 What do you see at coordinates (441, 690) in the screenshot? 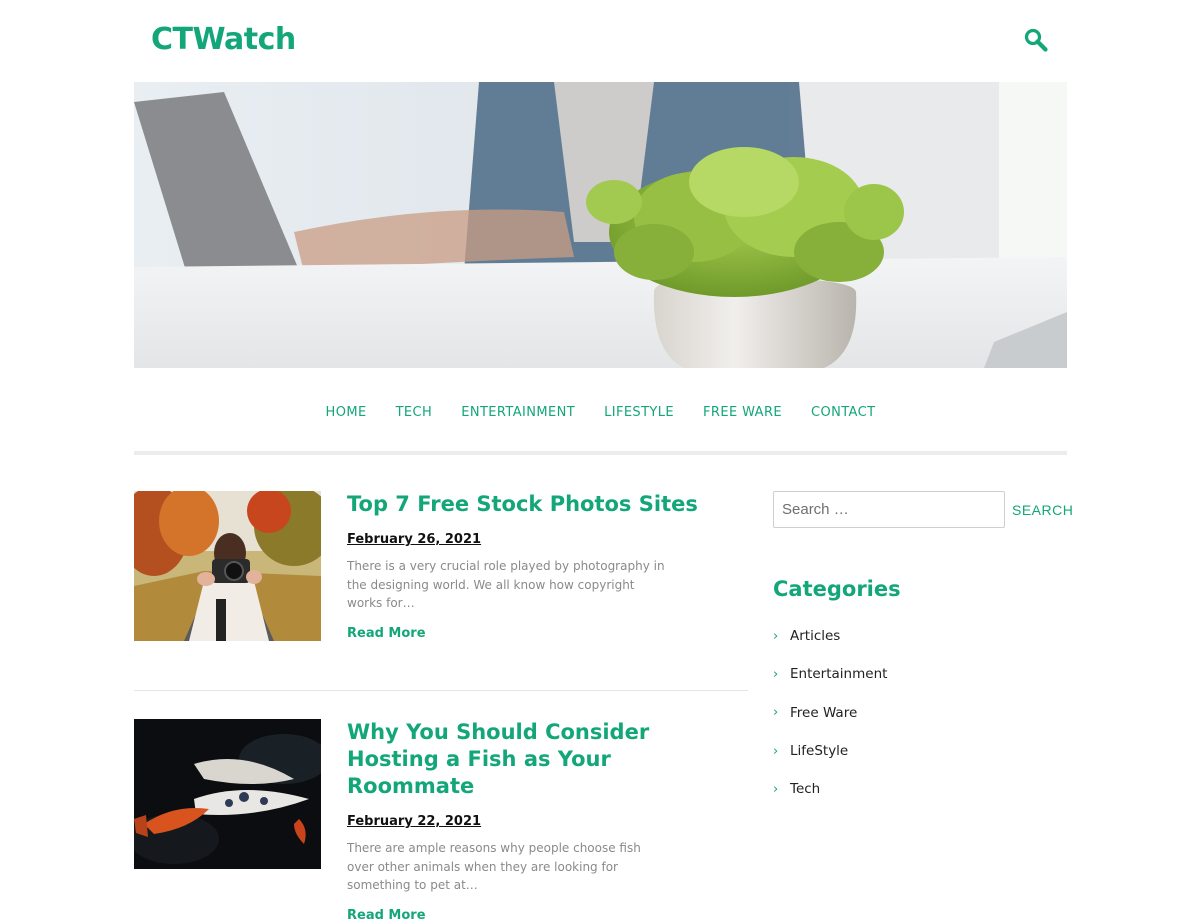
I see `post-separator` at bounding box center [441, 690].